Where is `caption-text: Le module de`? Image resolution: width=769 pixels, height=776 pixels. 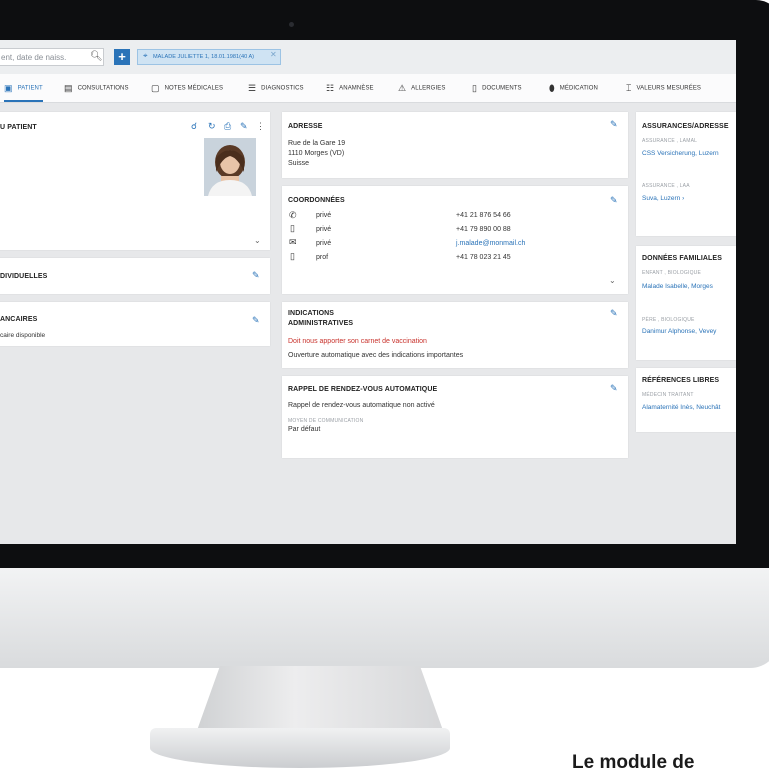
caption-text: Le module de is located at coordinates (633, 762).